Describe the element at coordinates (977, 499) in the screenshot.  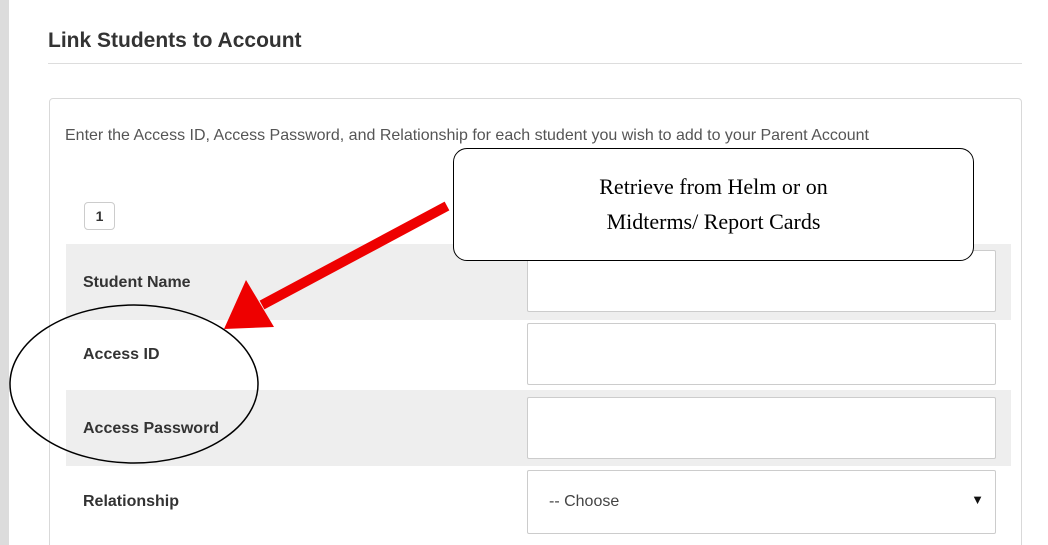
I see `chevron-down-icon: ▼` at that location.